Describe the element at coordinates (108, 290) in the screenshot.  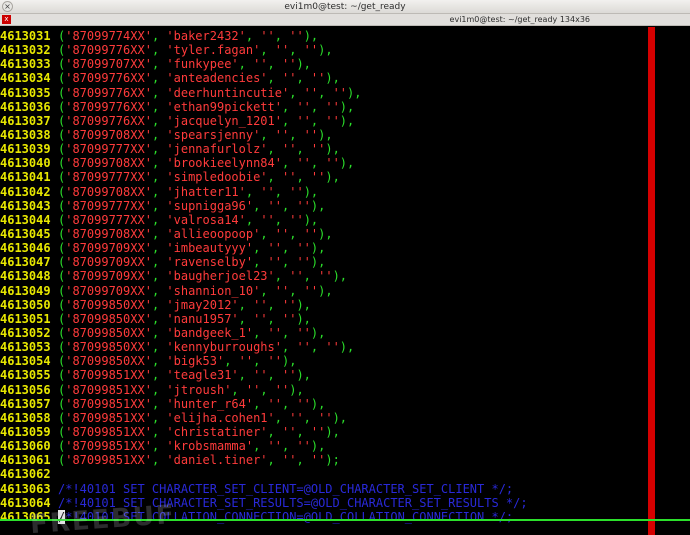
I see `phone-value: '87099709XX'` at that location.